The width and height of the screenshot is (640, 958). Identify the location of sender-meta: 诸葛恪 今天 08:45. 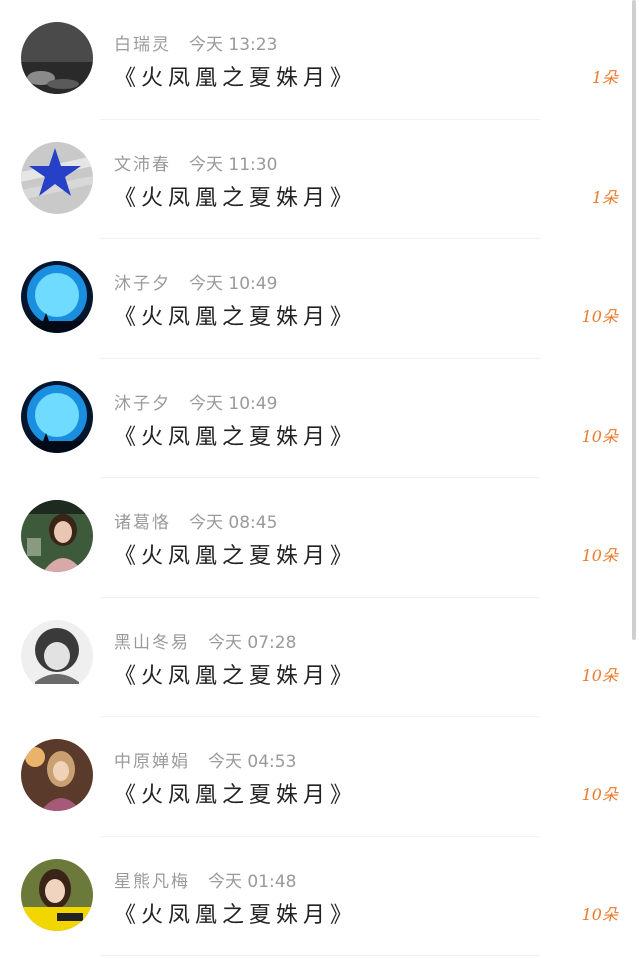
(195, 520).